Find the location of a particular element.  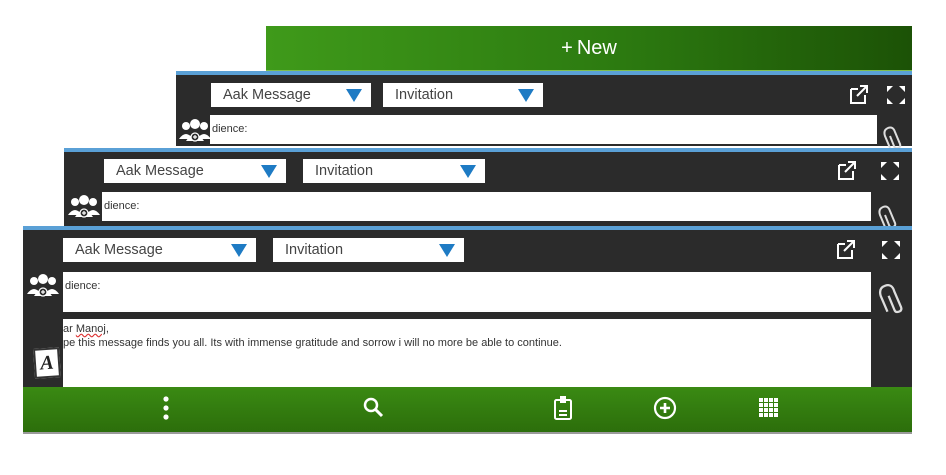

recipient-name: Manoj is located at coordinates (90, 329).